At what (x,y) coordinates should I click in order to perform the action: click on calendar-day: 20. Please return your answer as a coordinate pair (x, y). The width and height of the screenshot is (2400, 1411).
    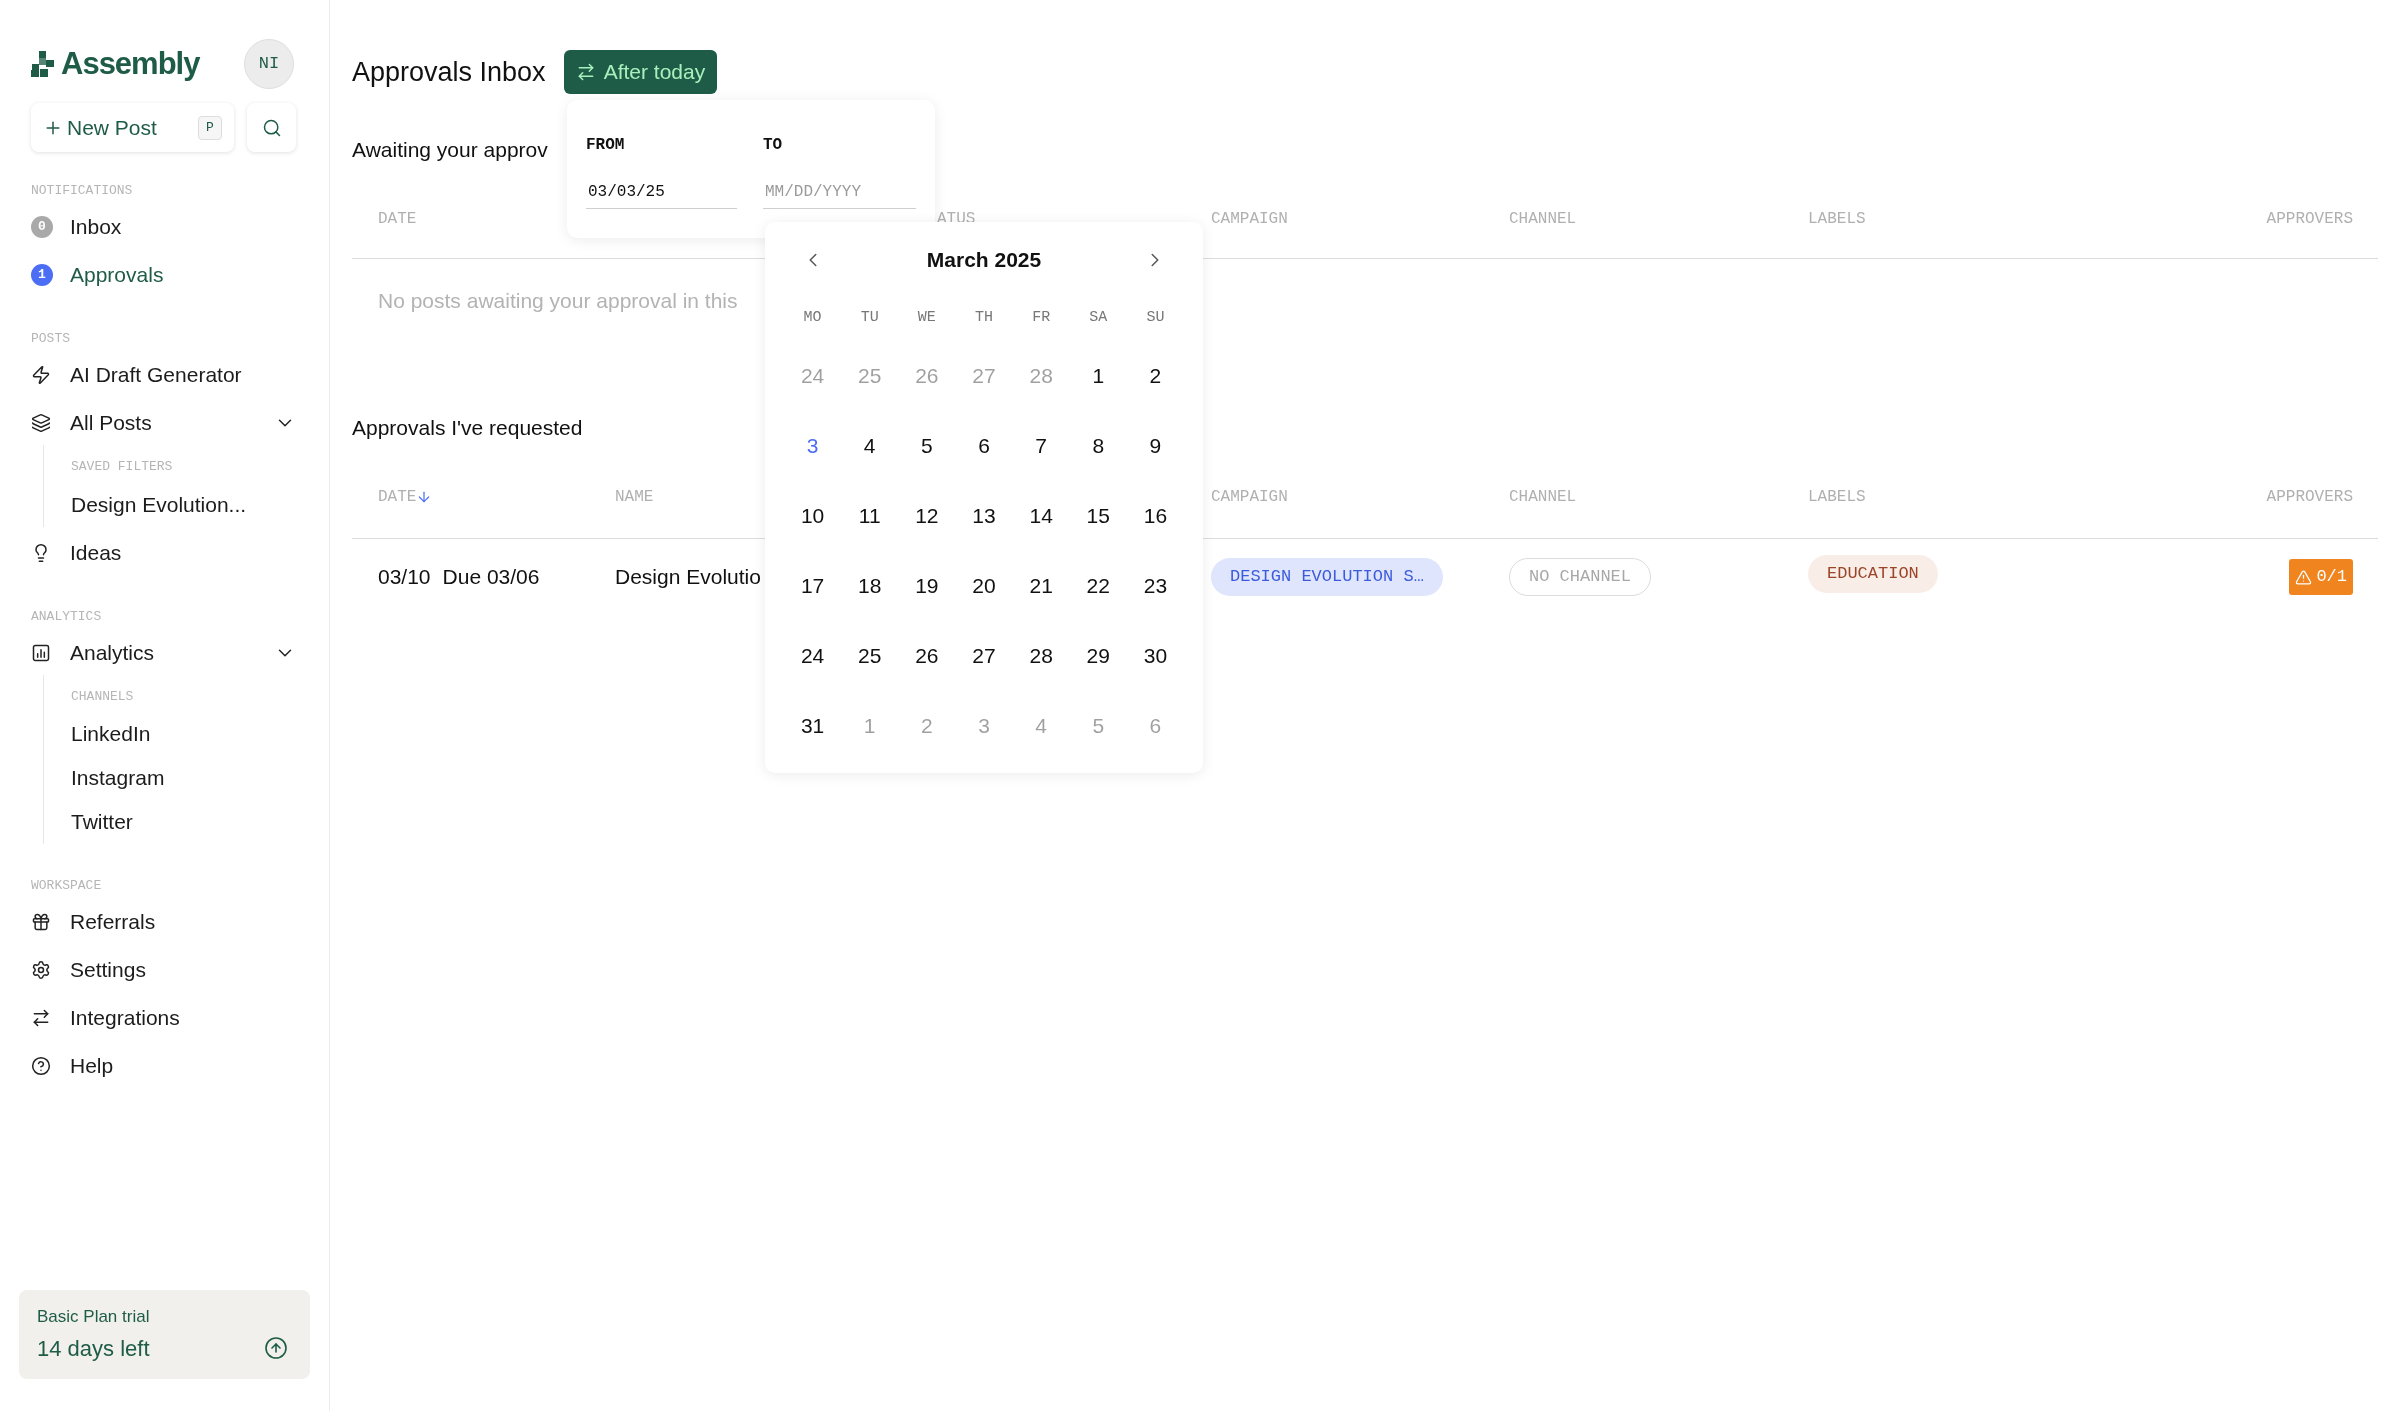
    Looking at the image, I should click on (984, 586).